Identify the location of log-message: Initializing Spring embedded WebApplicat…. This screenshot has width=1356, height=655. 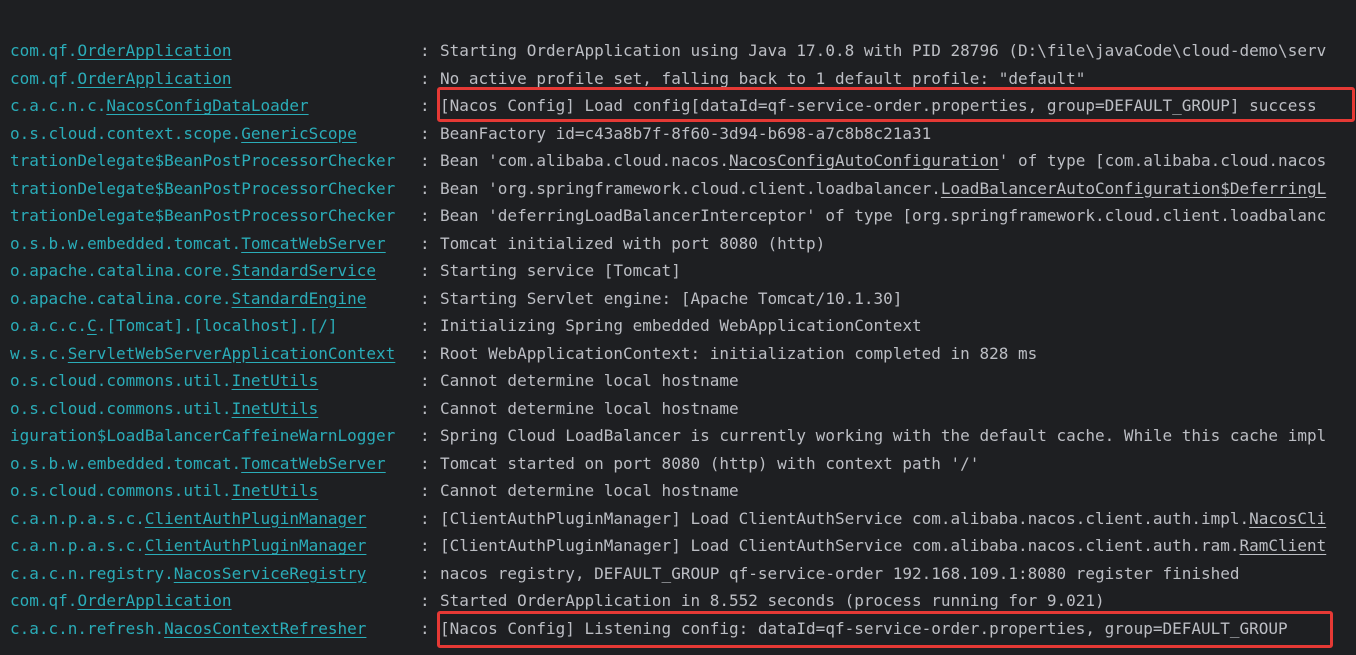
(681, 325).